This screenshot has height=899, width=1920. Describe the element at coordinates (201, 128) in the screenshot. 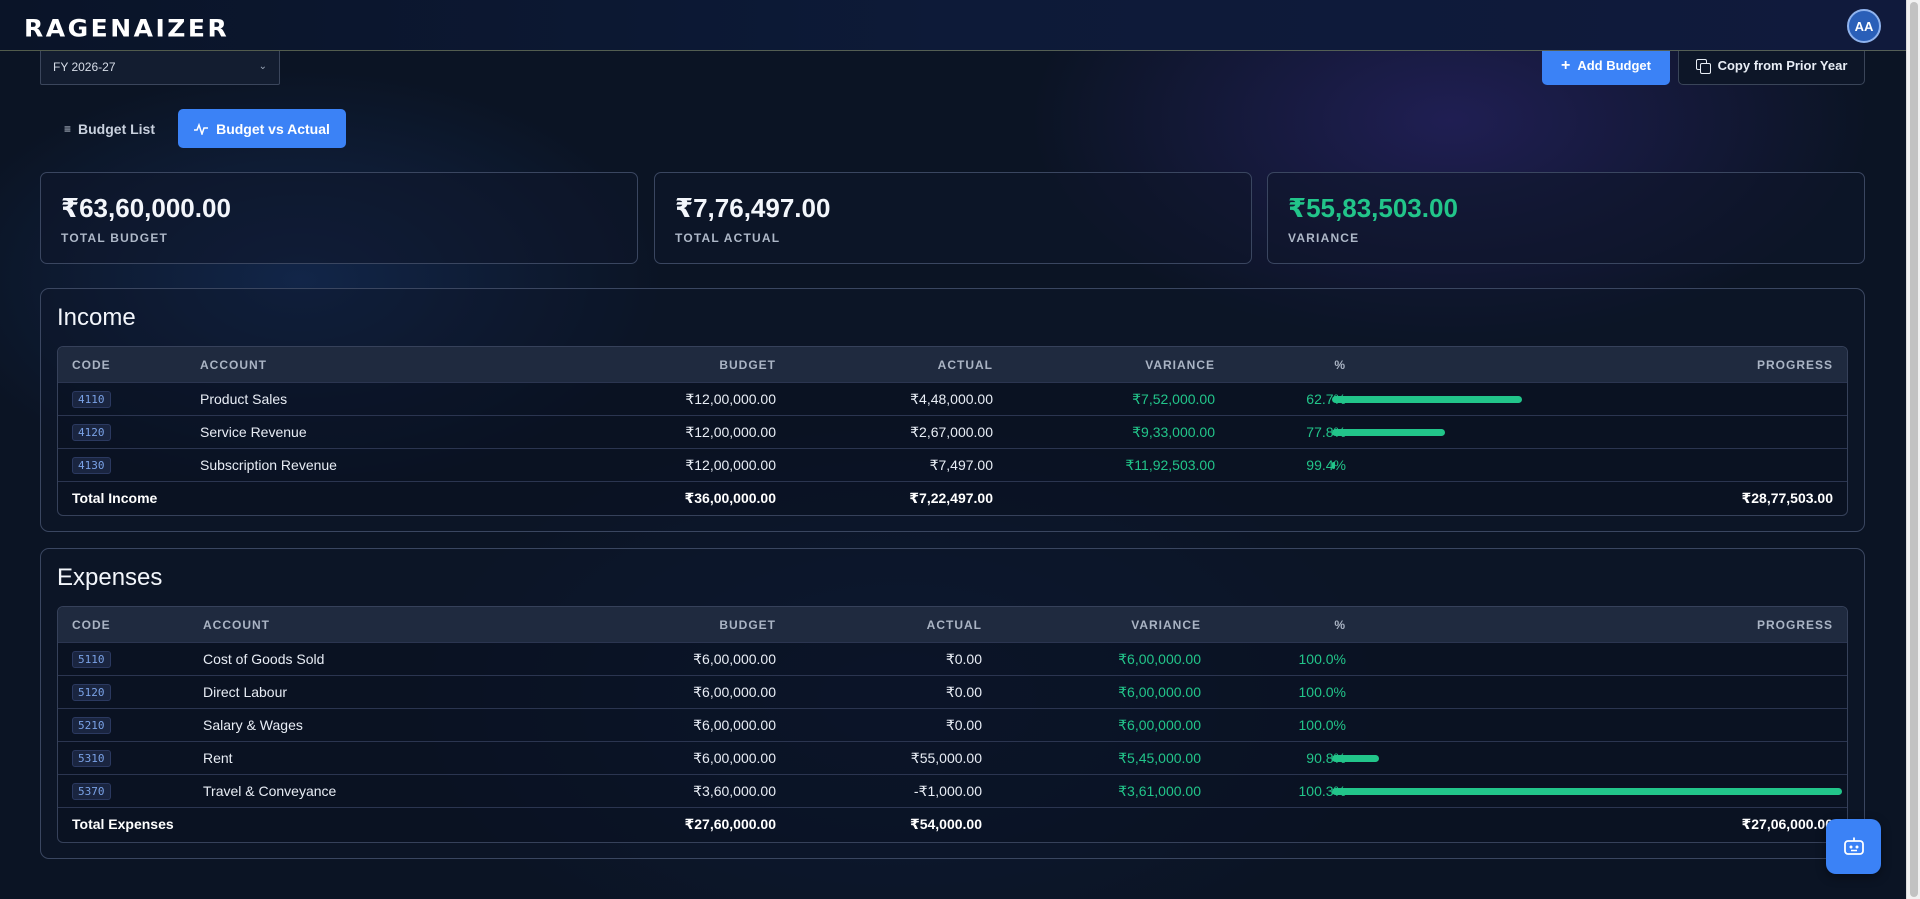

I see `activity-icon` at that location.